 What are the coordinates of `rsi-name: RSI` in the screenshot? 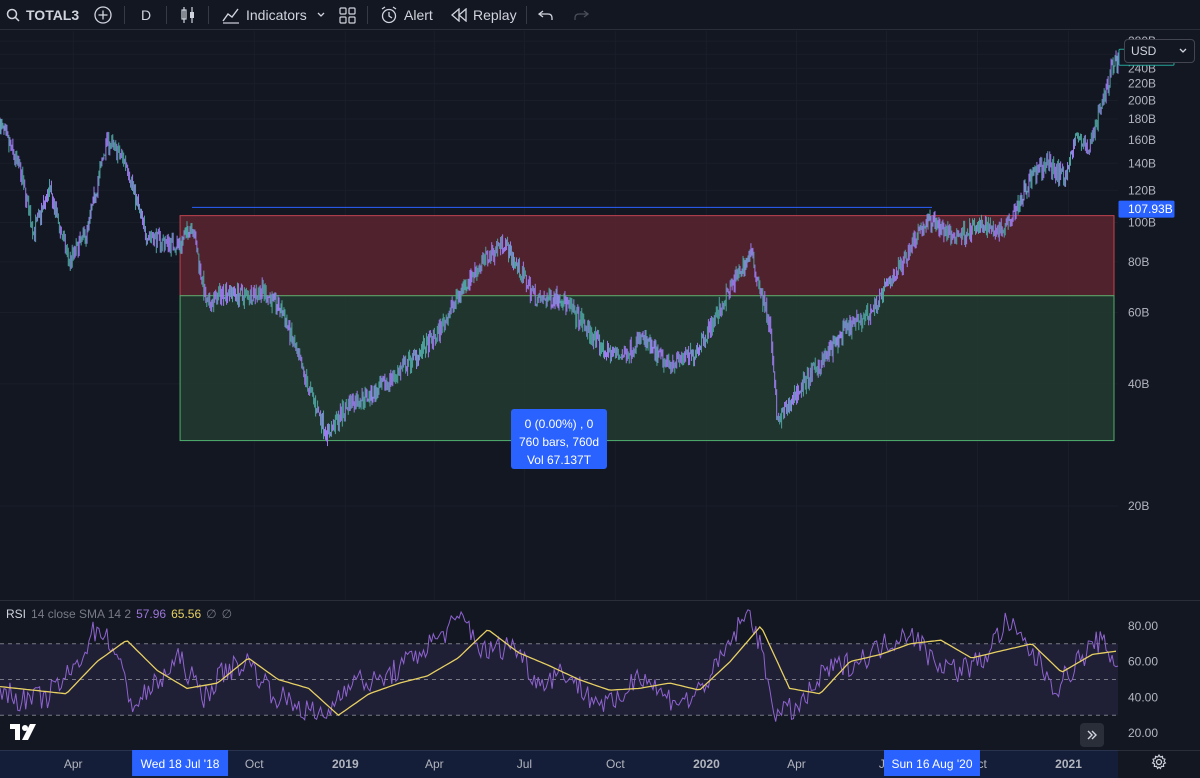 It's located at (16, 614).